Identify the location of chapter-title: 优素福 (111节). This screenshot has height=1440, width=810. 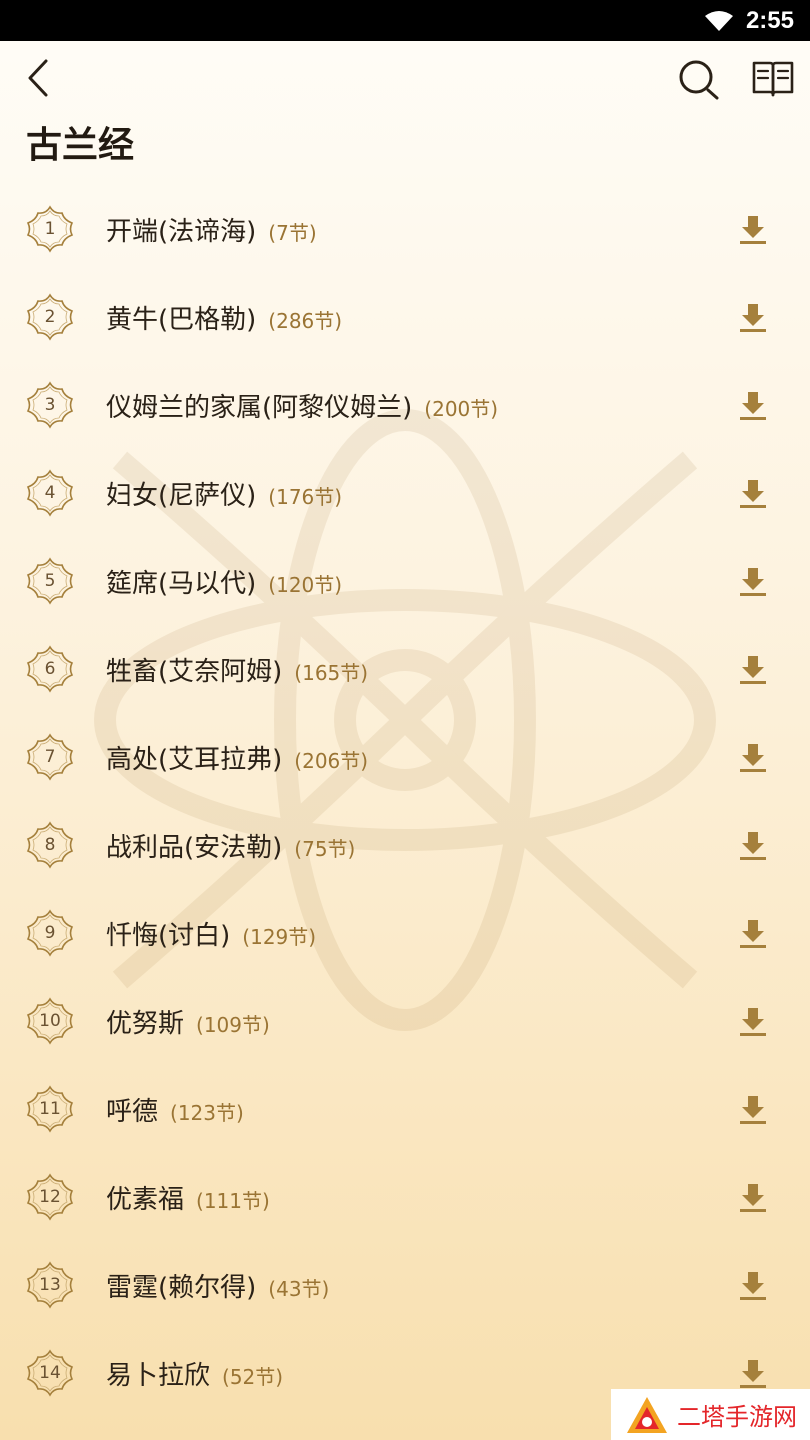
(188, 1197).